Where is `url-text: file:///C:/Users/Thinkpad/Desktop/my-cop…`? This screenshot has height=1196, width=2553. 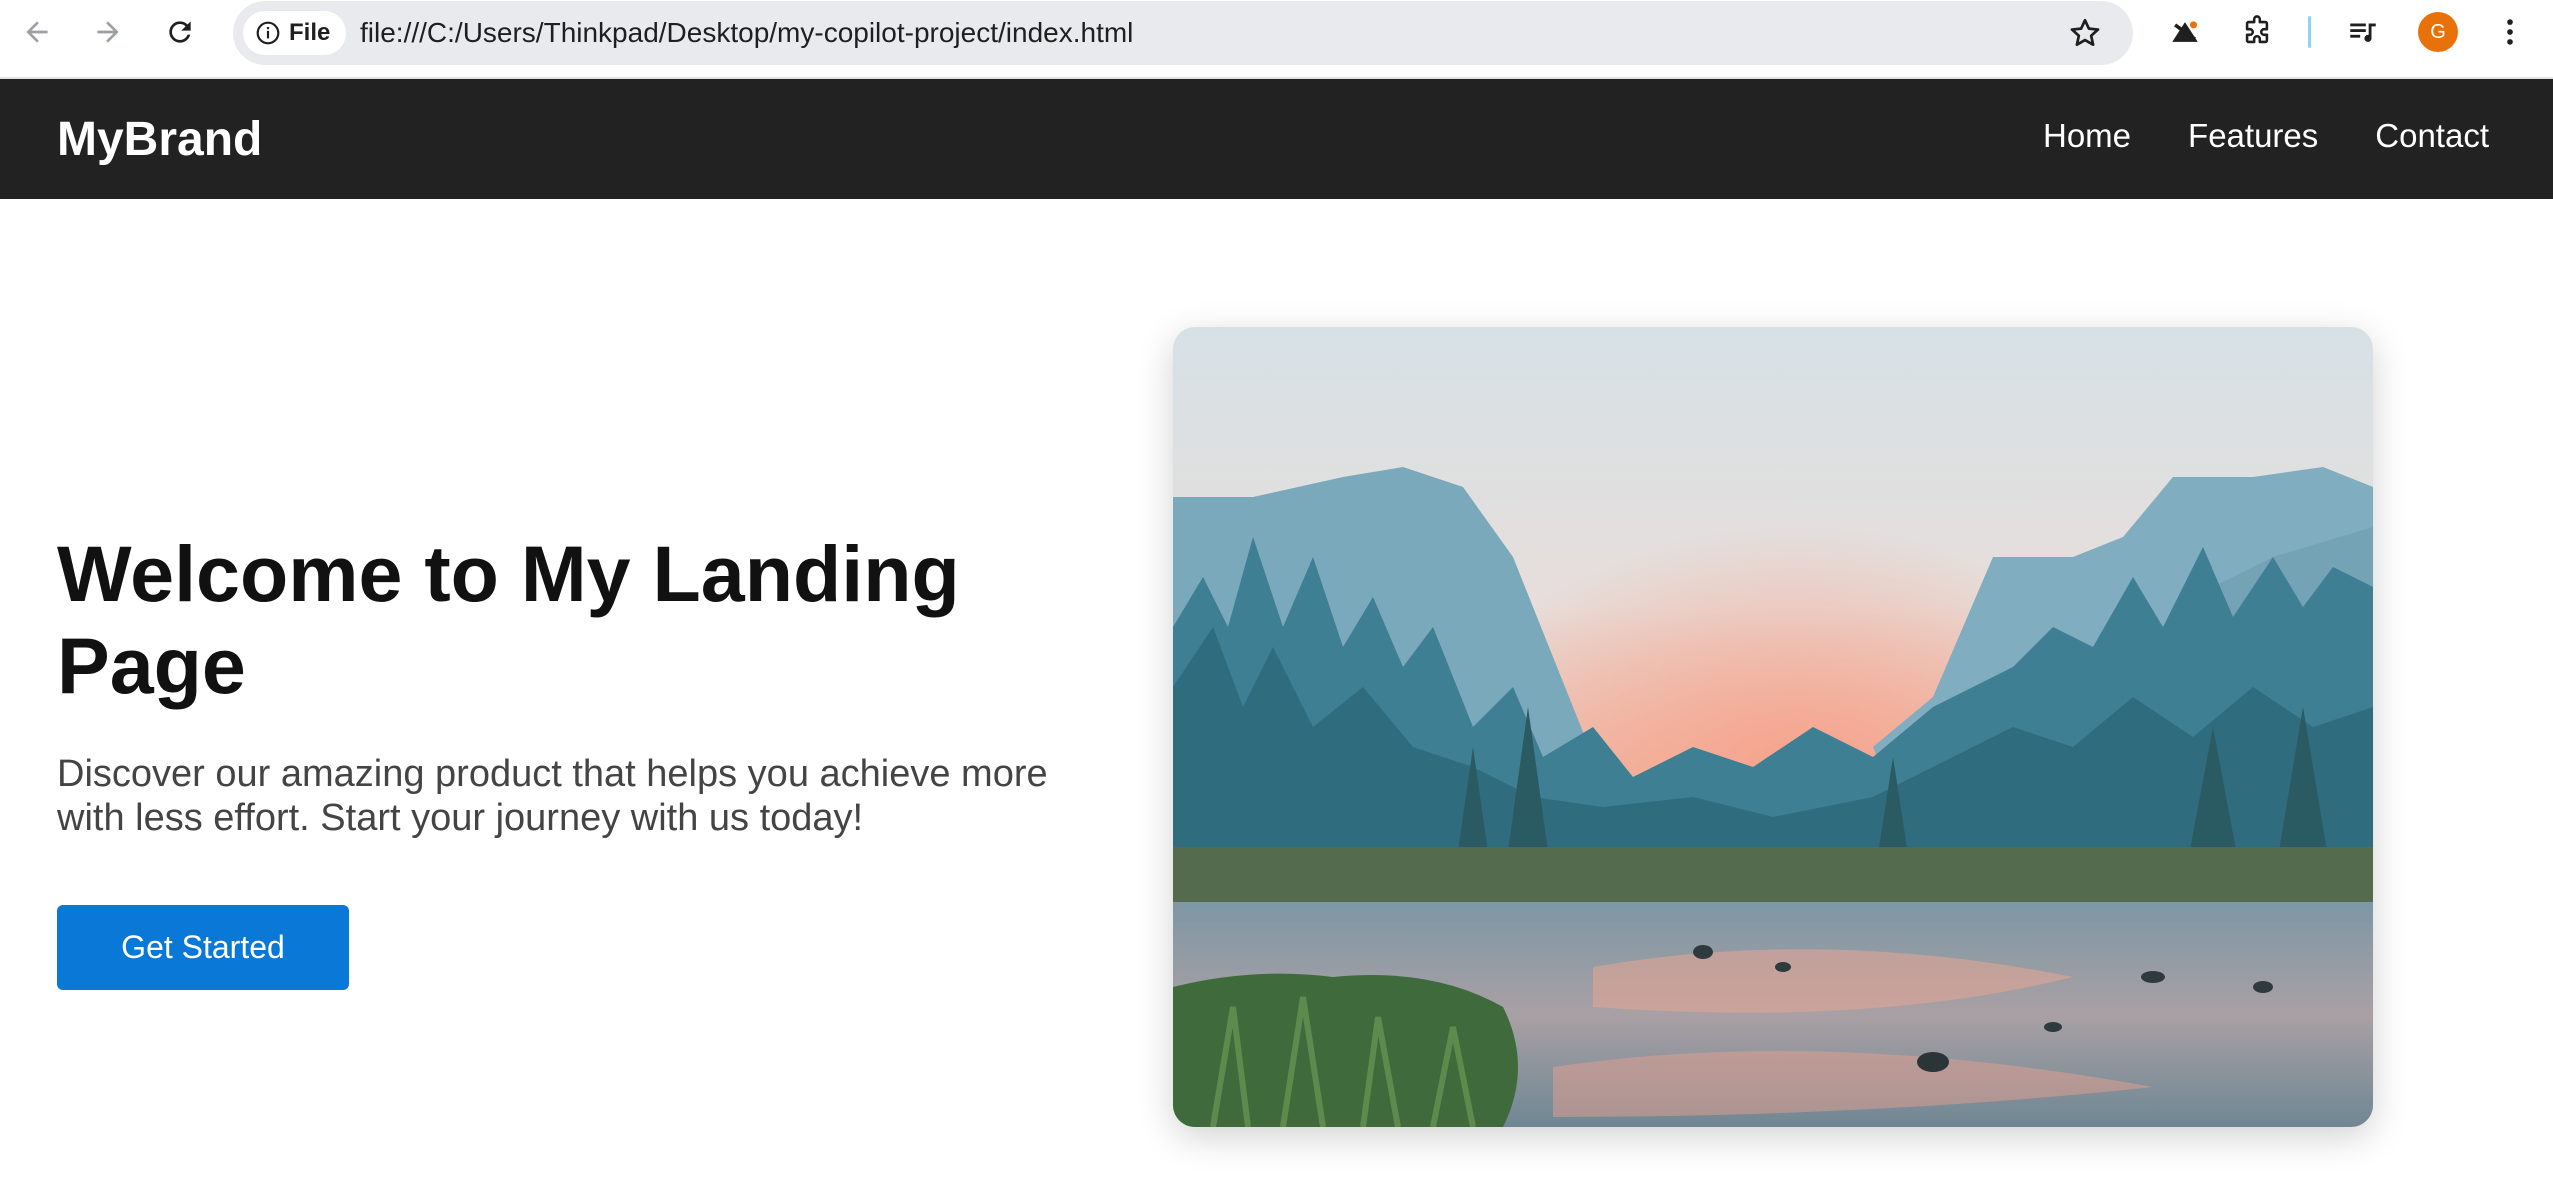
url-text: file:///C:/Users/Thinkpad/Desktop/my-cop… is located at coordinates (746, 33).